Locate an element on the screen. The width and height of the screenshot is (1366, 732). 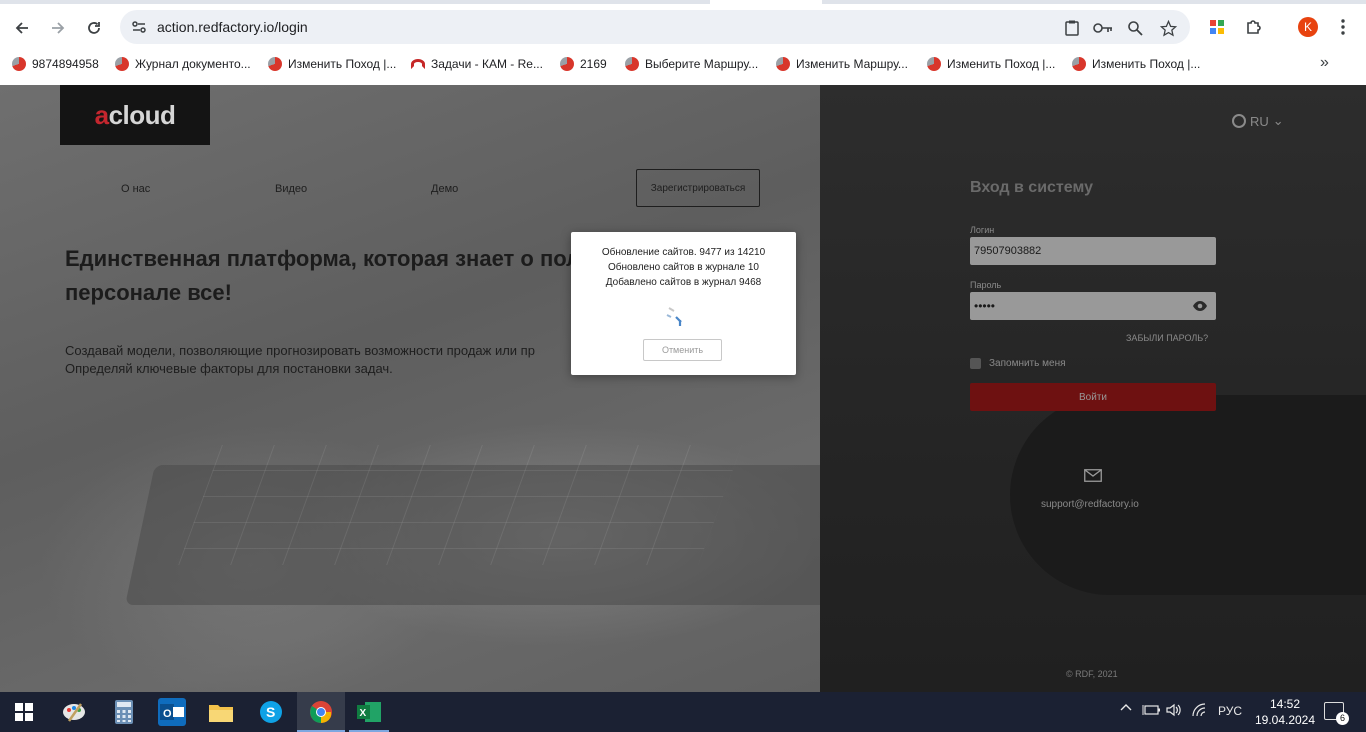
forgot-password-link: ЗАБЫЛИ ПАРОЛЬ? is located at coordinates (1167, 338).